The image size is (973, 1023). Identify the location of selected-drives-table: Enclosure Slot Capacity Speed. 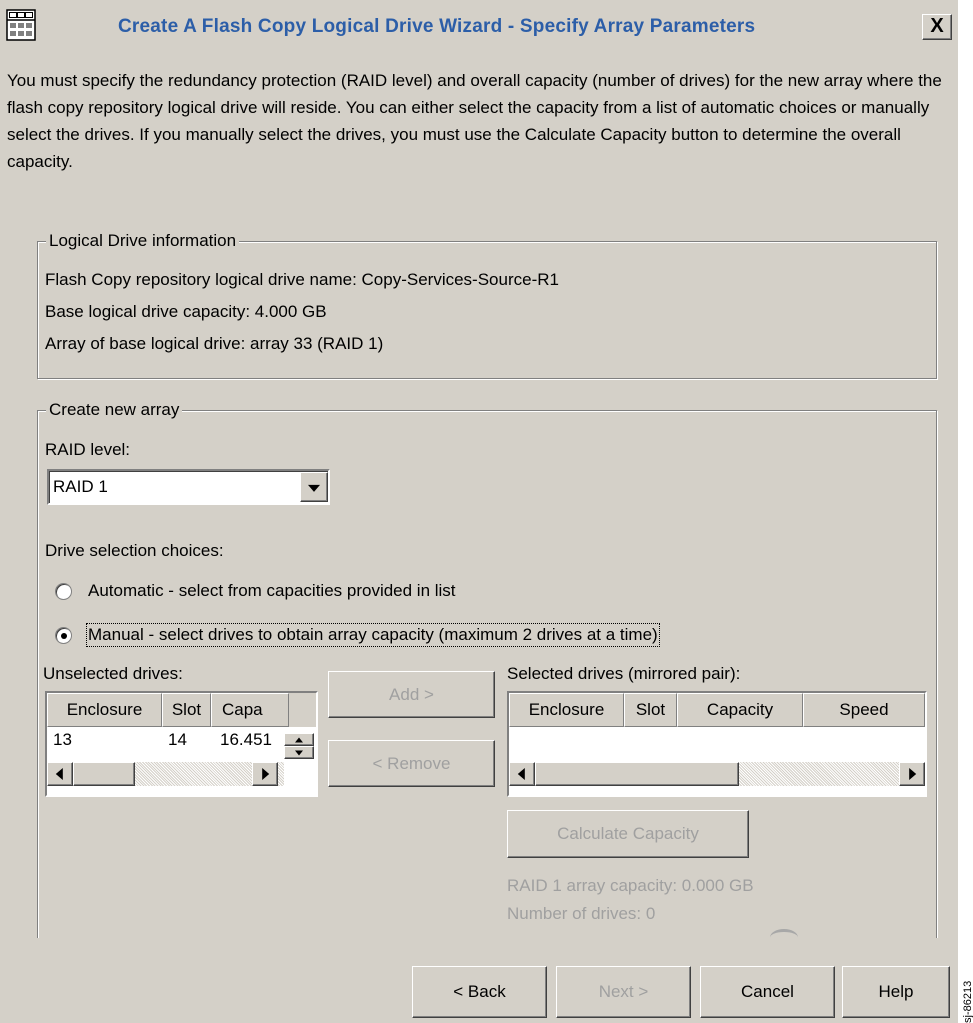
(717, 744).